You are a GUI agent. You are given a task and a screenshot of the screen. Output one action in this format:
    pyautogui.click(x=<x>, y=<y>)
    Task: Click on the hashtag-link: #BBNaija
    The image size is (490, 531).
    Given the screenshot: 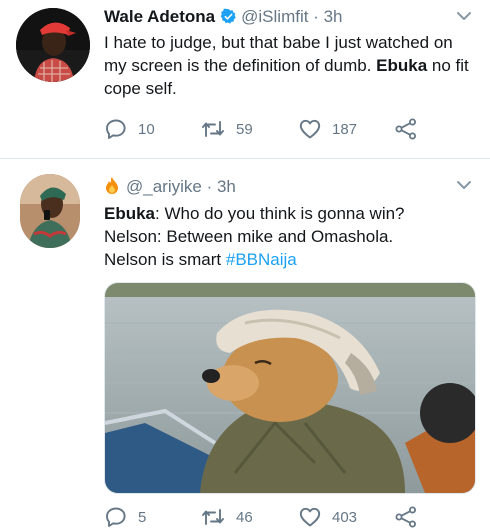 What is the action you would take?
    pyautogui.click(x=261, y=259)
    